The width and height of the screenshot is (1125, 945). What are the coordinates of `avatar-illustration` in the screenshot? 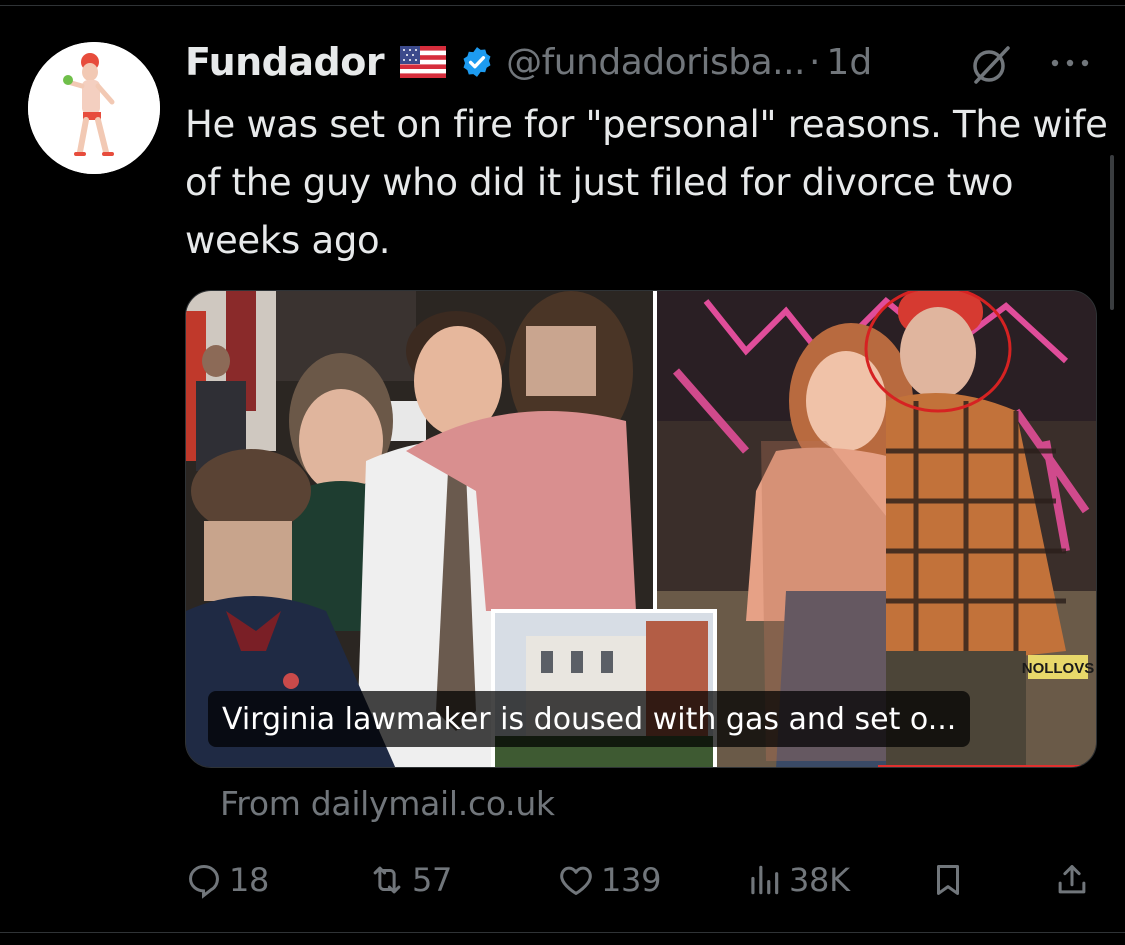 It's located at (94, 108).